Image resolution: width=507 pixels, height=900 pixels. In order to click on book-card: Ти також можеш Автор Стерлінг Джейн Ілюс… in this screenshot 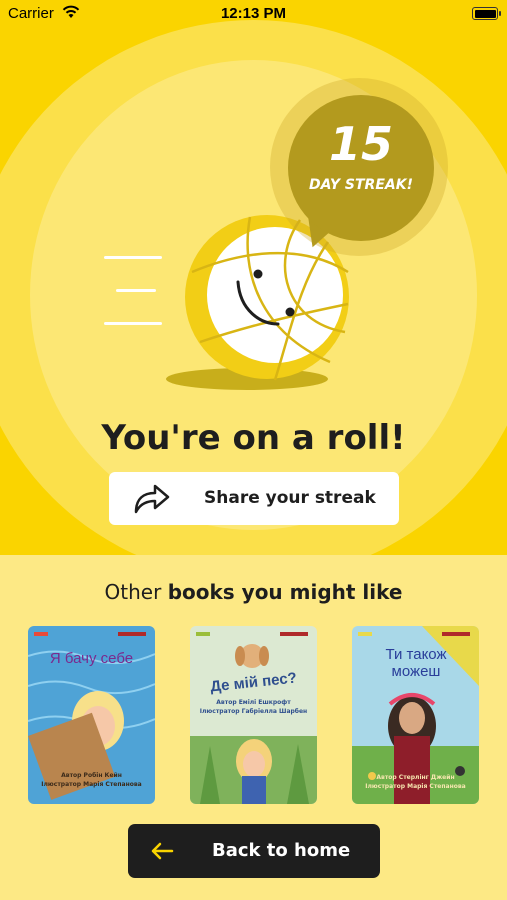, I will do `click(415, 715)`.